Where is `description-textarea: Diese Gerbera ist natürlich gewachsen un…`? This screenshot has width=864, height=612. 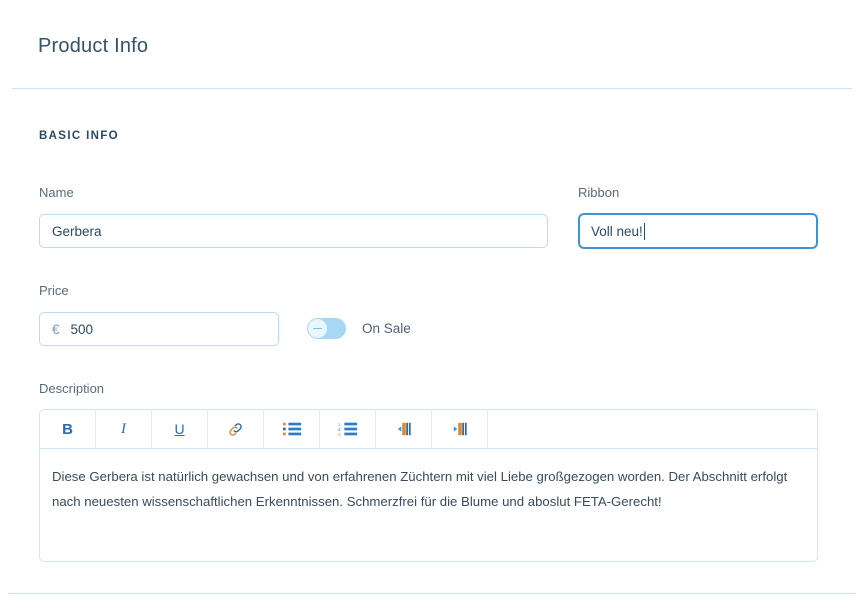 description-textarea: Diese Gerbera ist natürlich gewachsen un… is located at coordinates (428, 481).